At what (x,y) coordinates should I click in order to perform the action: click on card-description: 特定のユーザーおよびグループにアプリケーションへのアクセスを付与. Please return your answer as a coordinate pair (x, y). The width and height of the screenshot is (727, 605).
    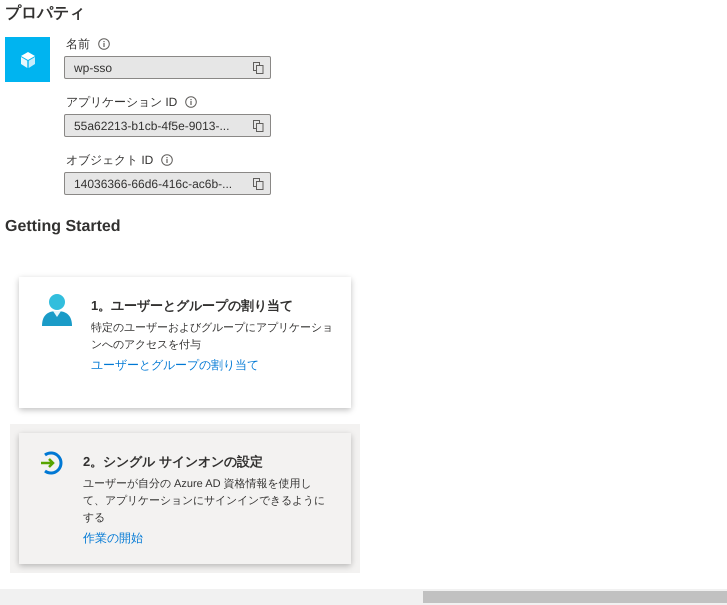
    Looking at the image, I should click on (212, 336).